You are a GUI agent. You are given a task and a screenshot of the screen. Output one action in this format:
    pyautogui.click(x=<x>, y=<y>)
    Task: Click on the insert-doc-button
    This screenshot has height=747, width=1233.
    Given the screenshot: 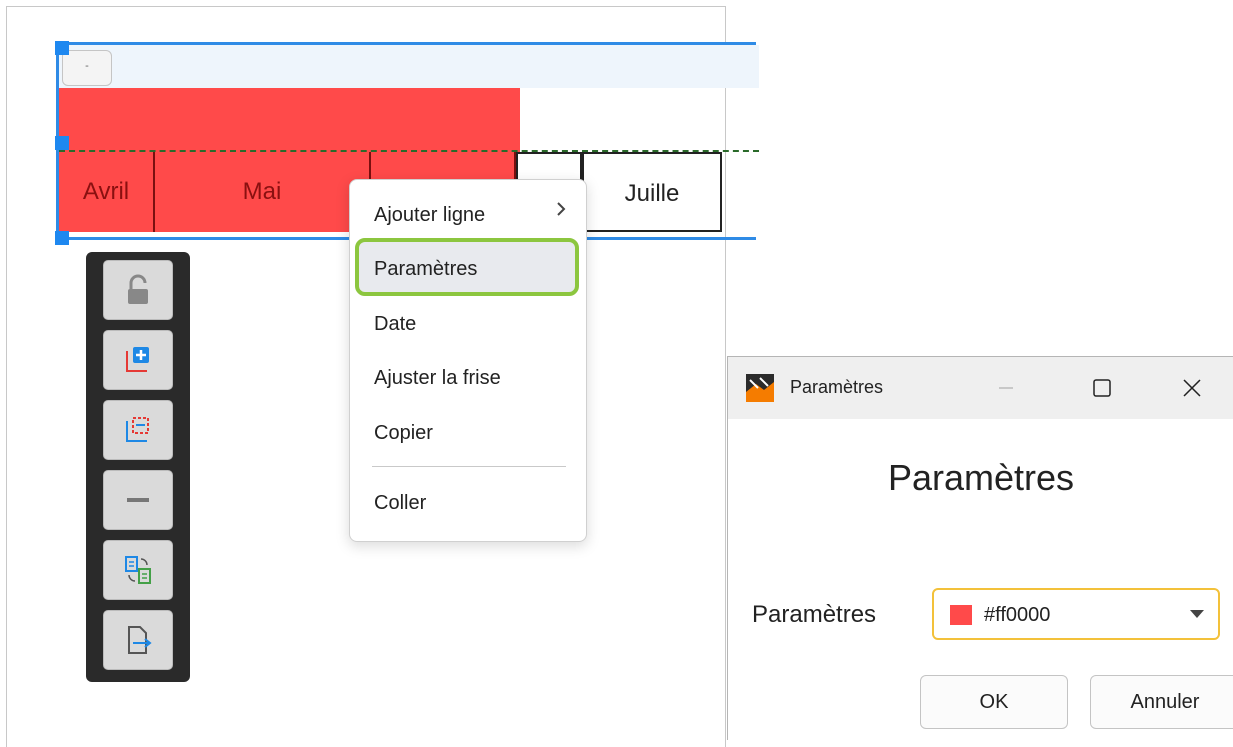 What is the action you would take?
    pyautogui.click(x=138, y=640)
    